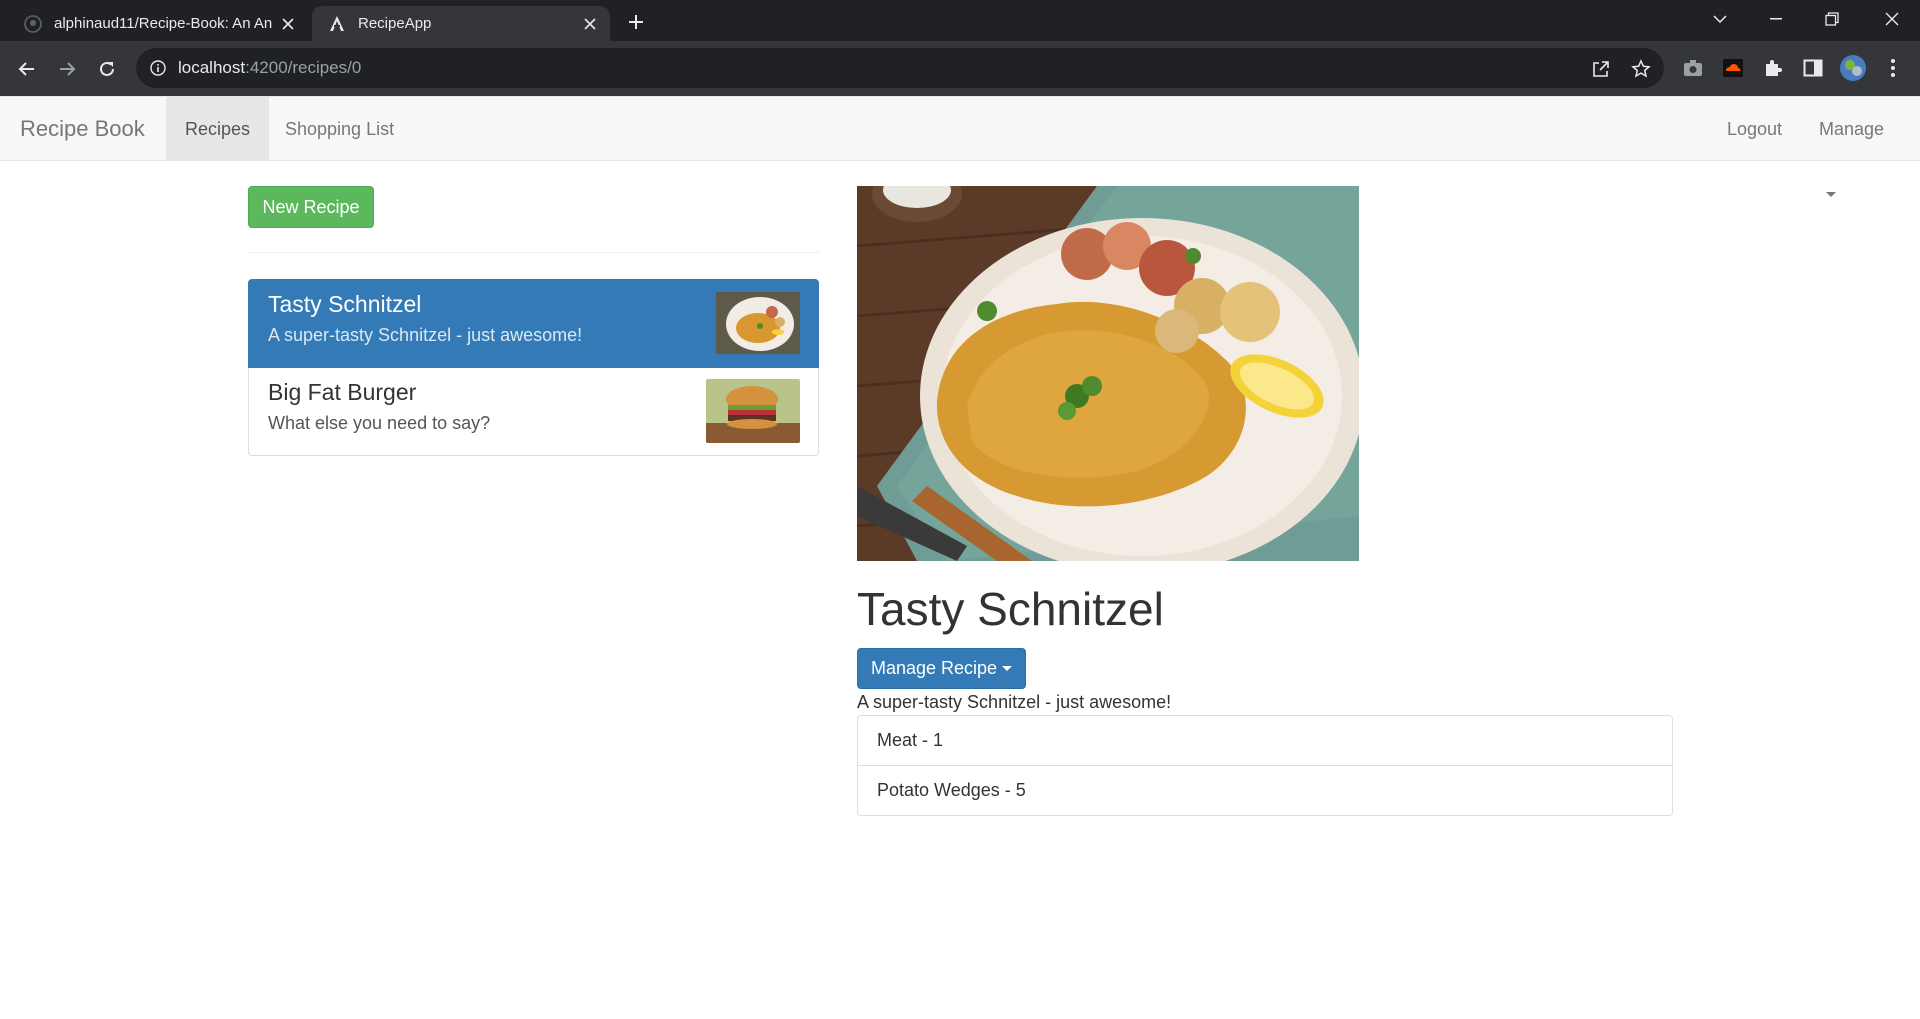 The height and width of the screenshot is (1019, 1920). Describe the element at coordinates (33, 23) in the screenshot. I see `github-icon` at that location.